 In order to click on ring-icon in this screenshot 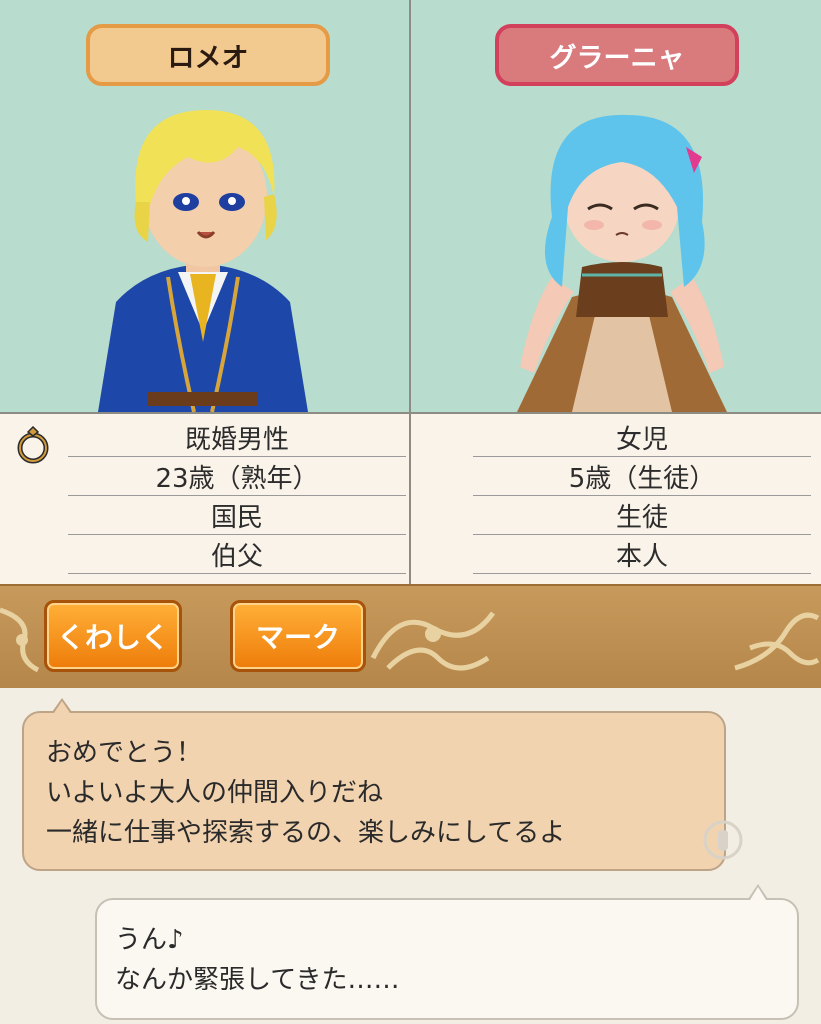, I will do `click(33, 445)`.